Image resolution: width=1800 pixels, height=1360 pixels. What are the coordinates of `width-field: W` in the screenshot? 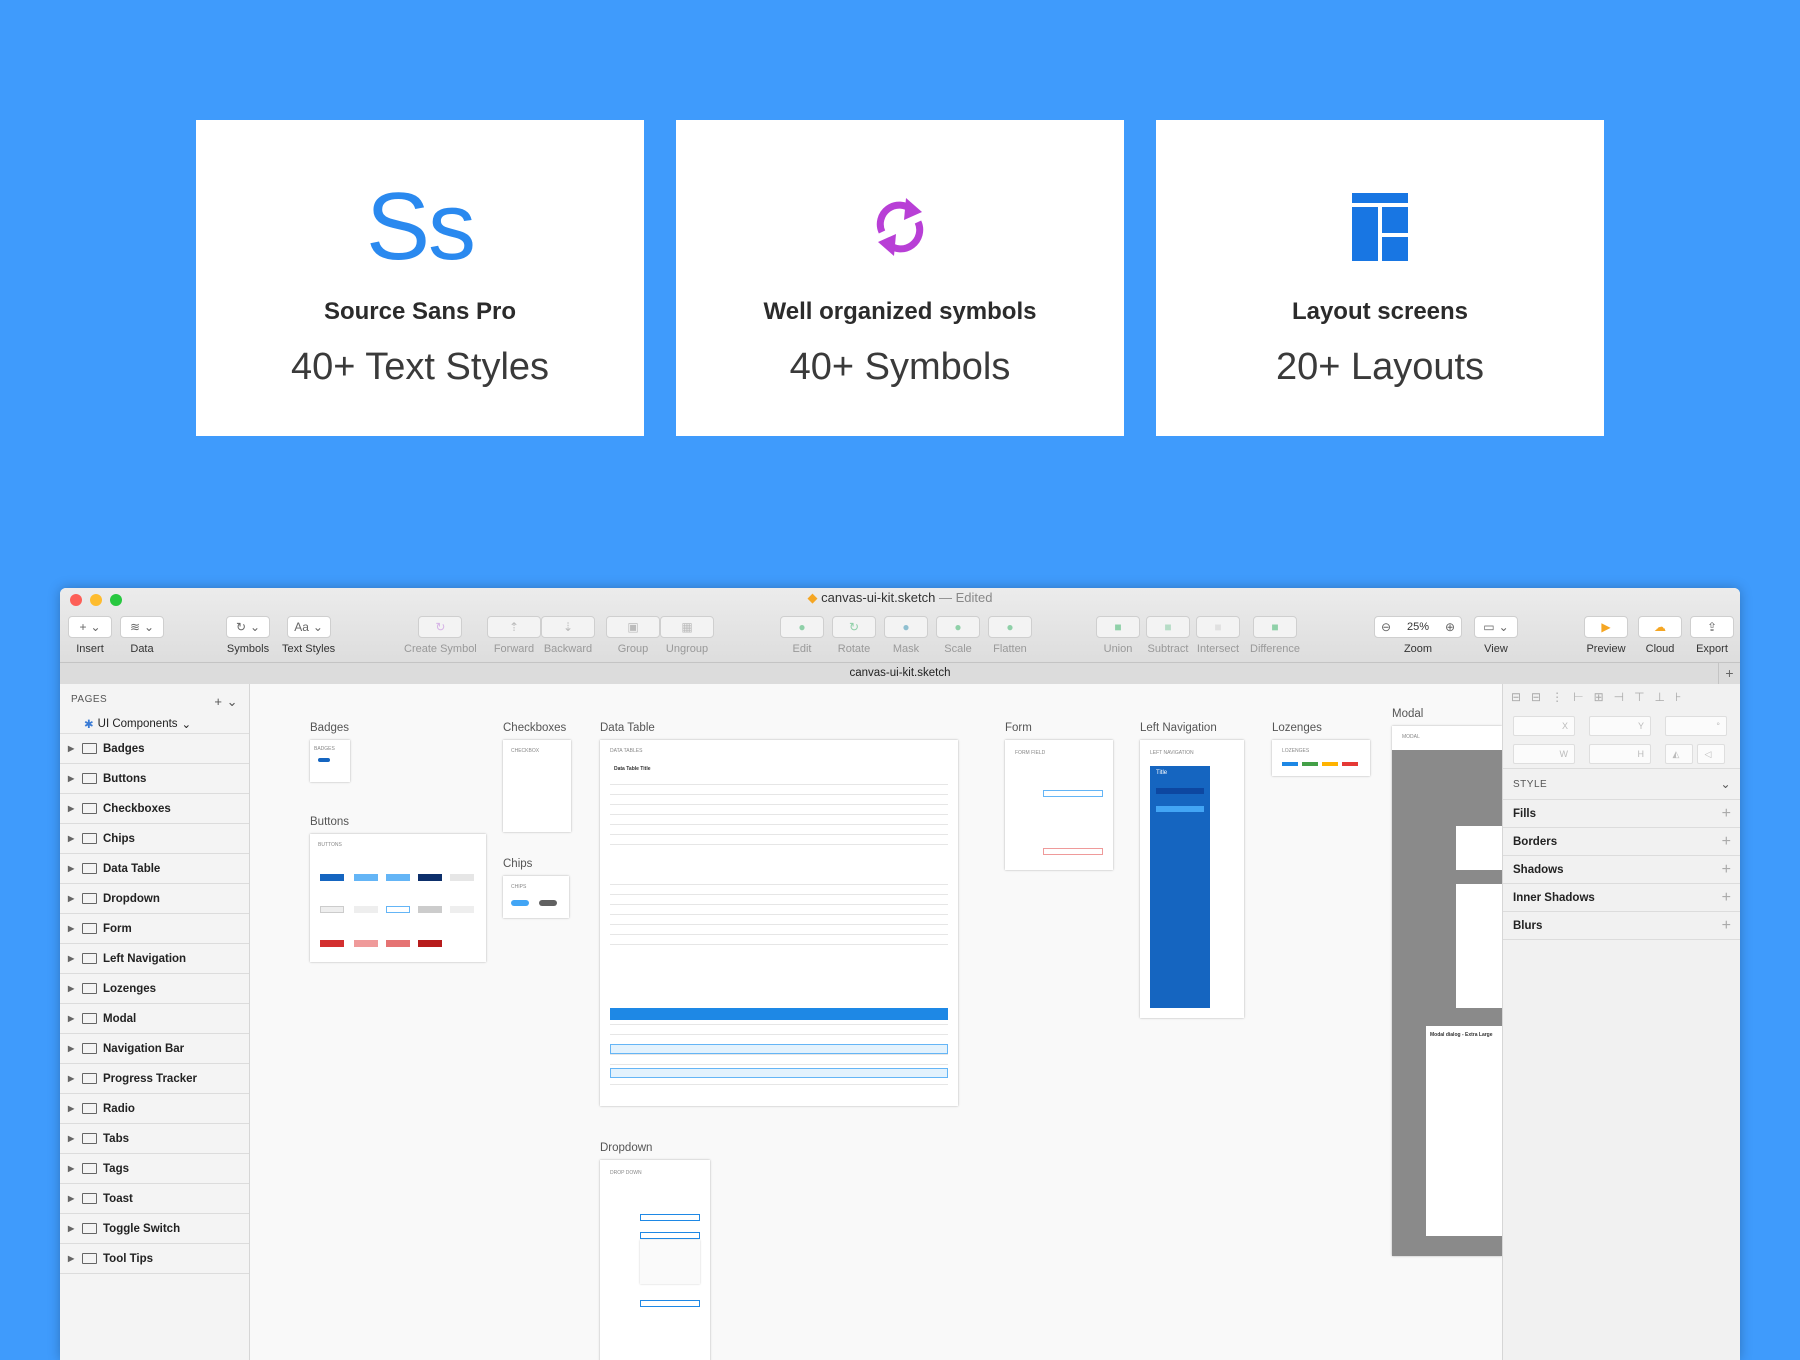 It's located at (1544, 754).